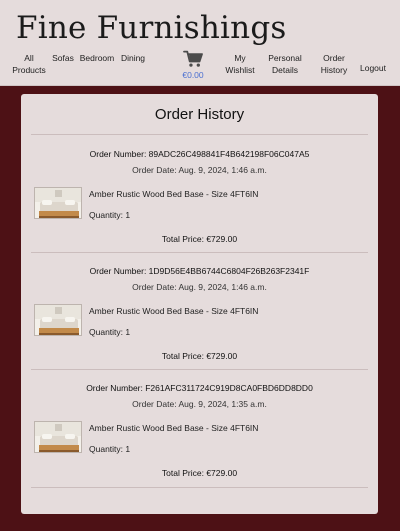 This screenshot has width=400, height=531. What do you see at coordinates (240, 70) in the screenshot?
I see `nav-my-wishlist-line2: Wishlist` at bounding box center [240, 70].